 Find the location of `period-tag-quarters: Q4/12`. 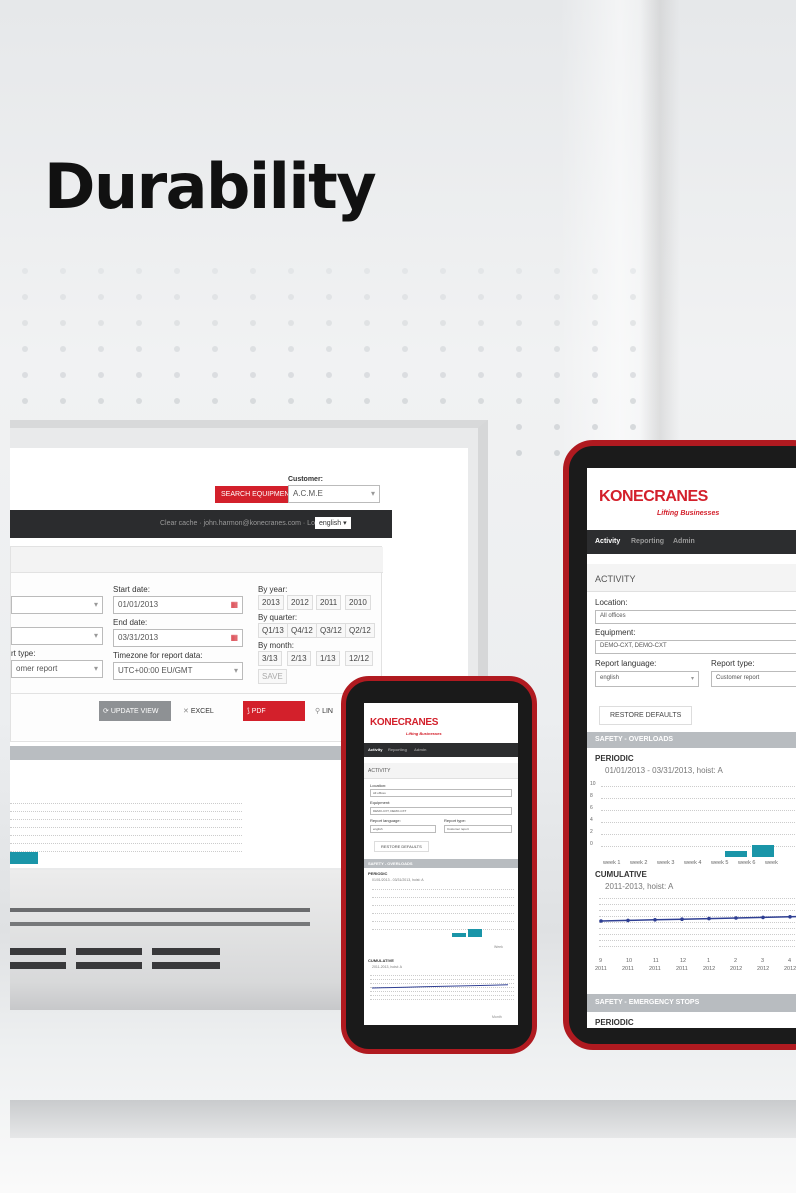

period-tag-quarters: Q4/12 is located at coordinates (302, 630).